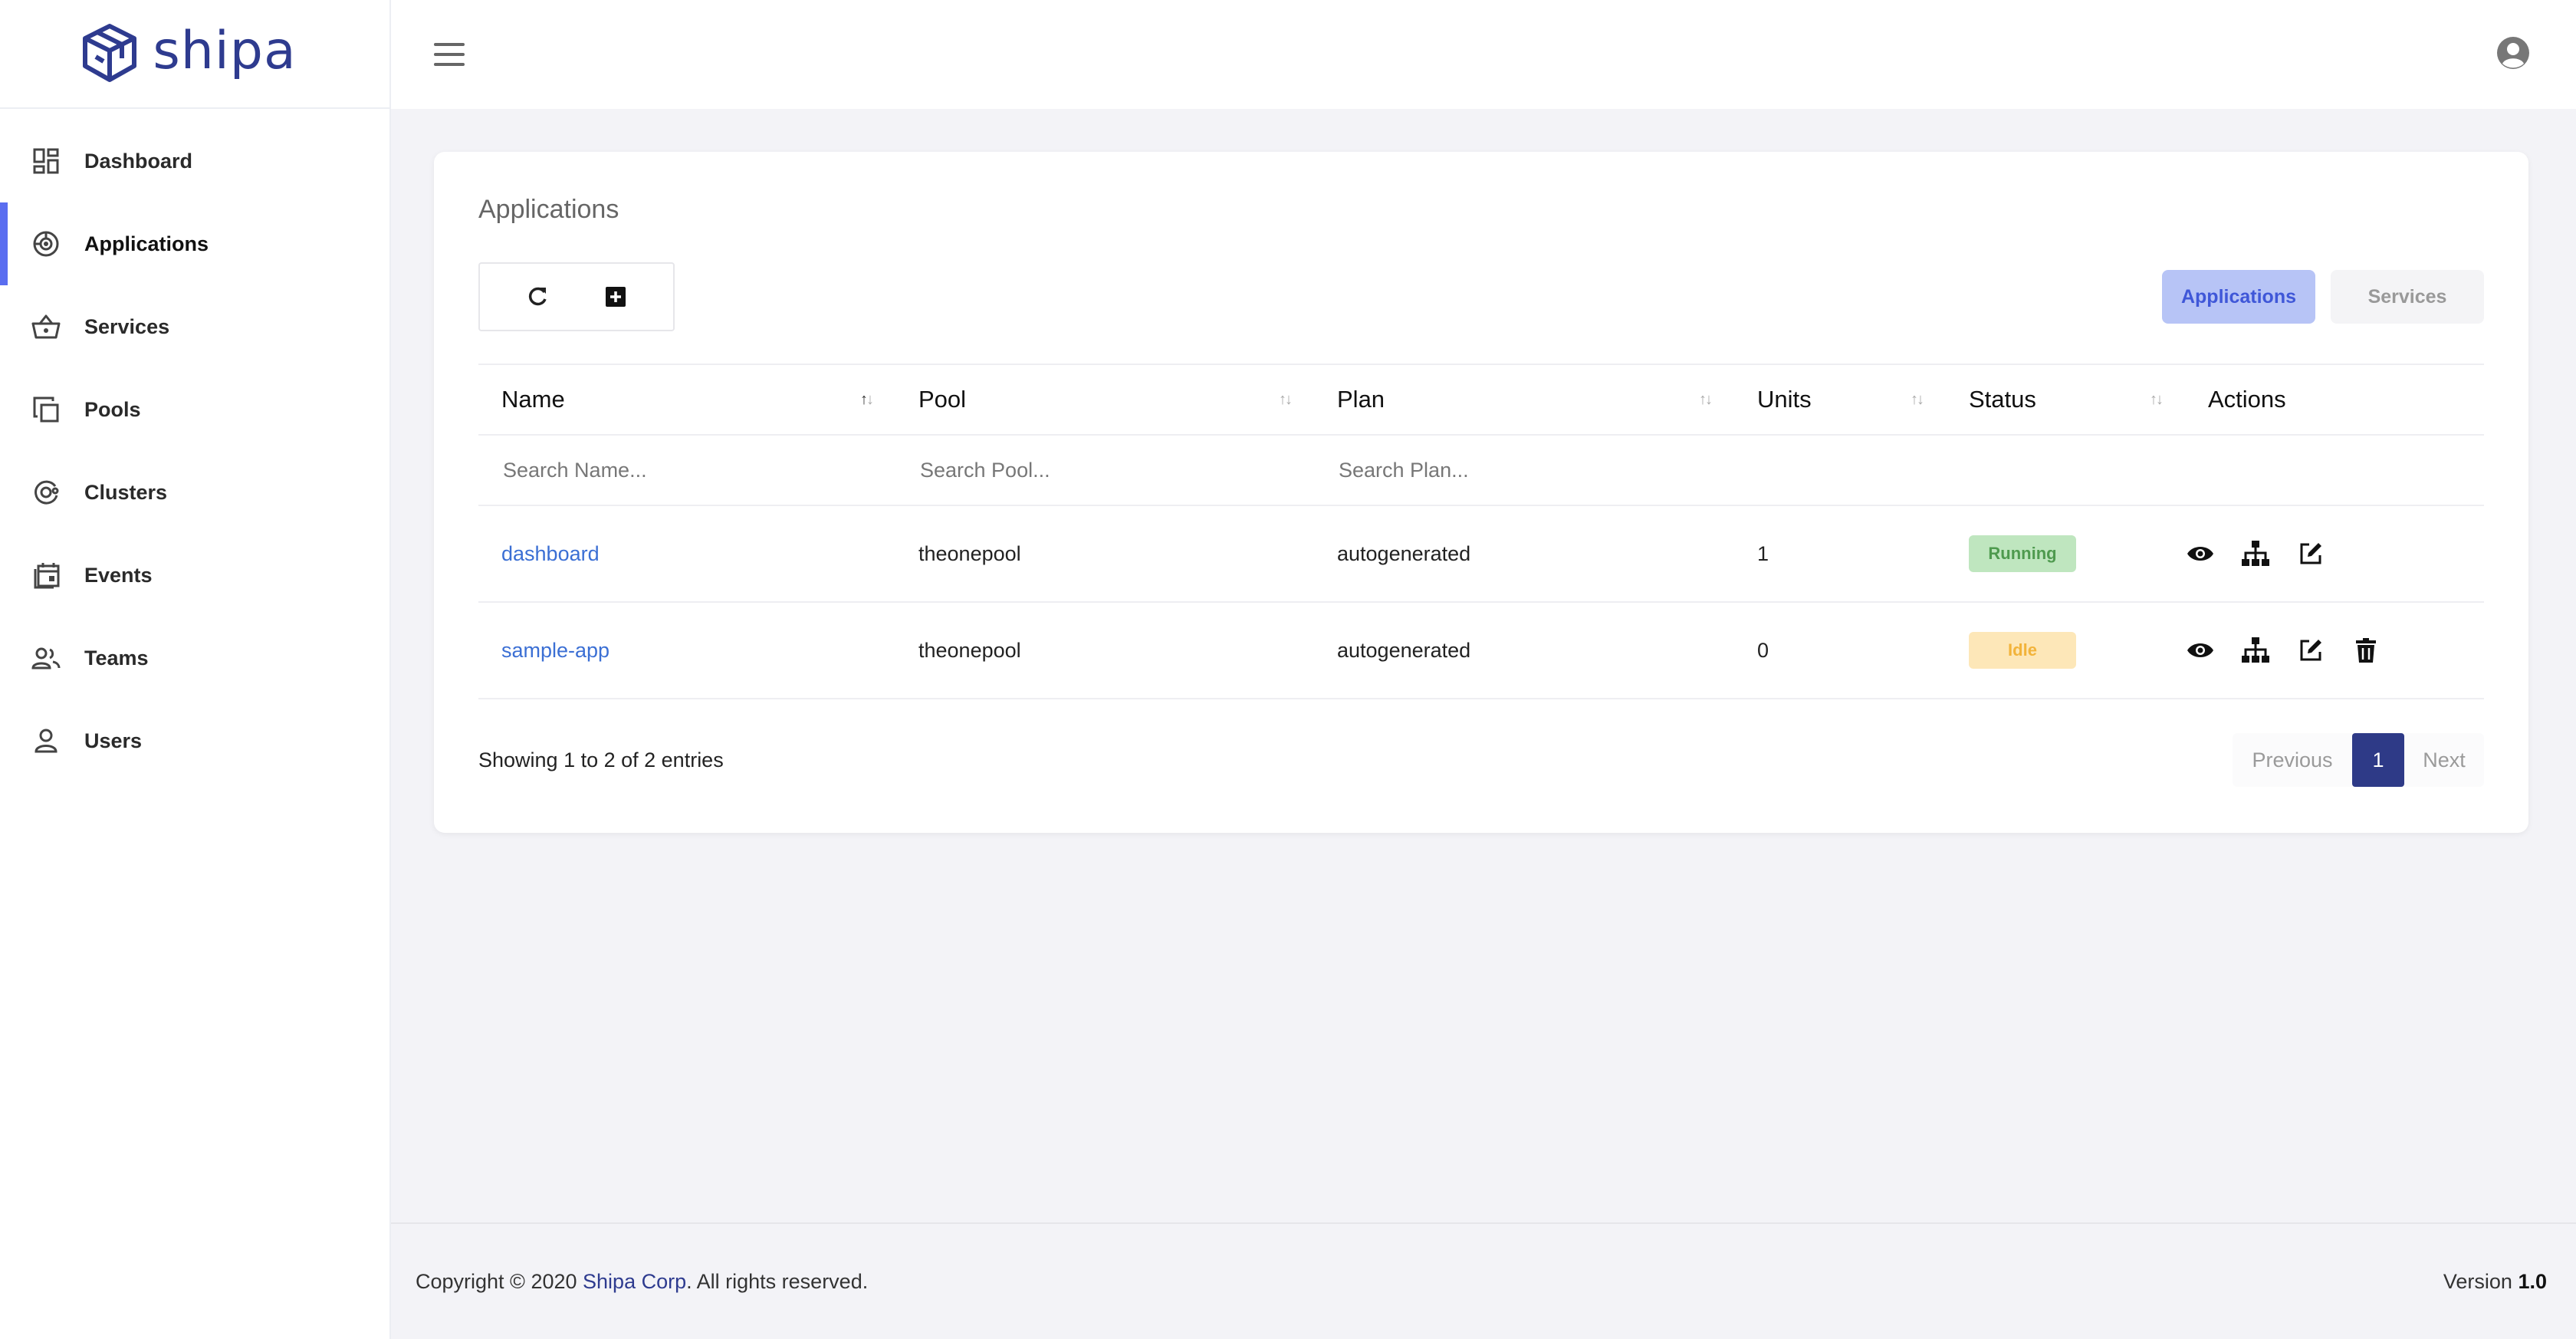  I want to click on brand-logo: shipa, so click(195, 54).